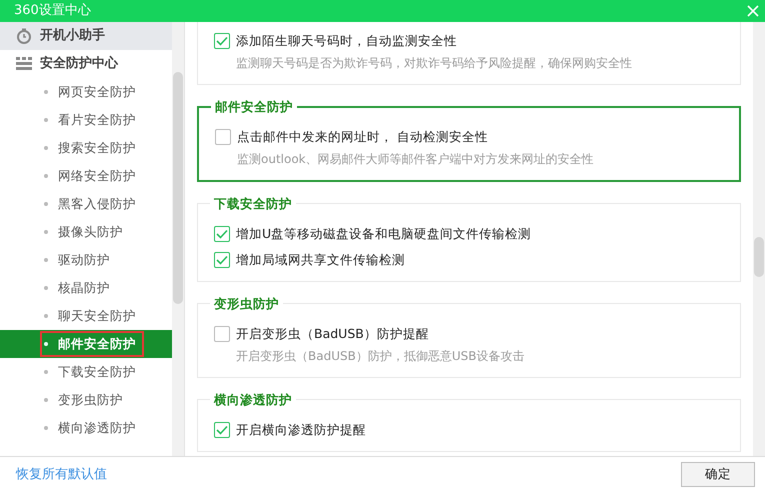 This screenshot has width=765, height=492. What do you see at coordinates (384, 233) in the screenshot?
I see `option-label: 增加U盘等移动磁盘设备和电脑硬盘间文件传输检测` at bounding box center [384, 233].